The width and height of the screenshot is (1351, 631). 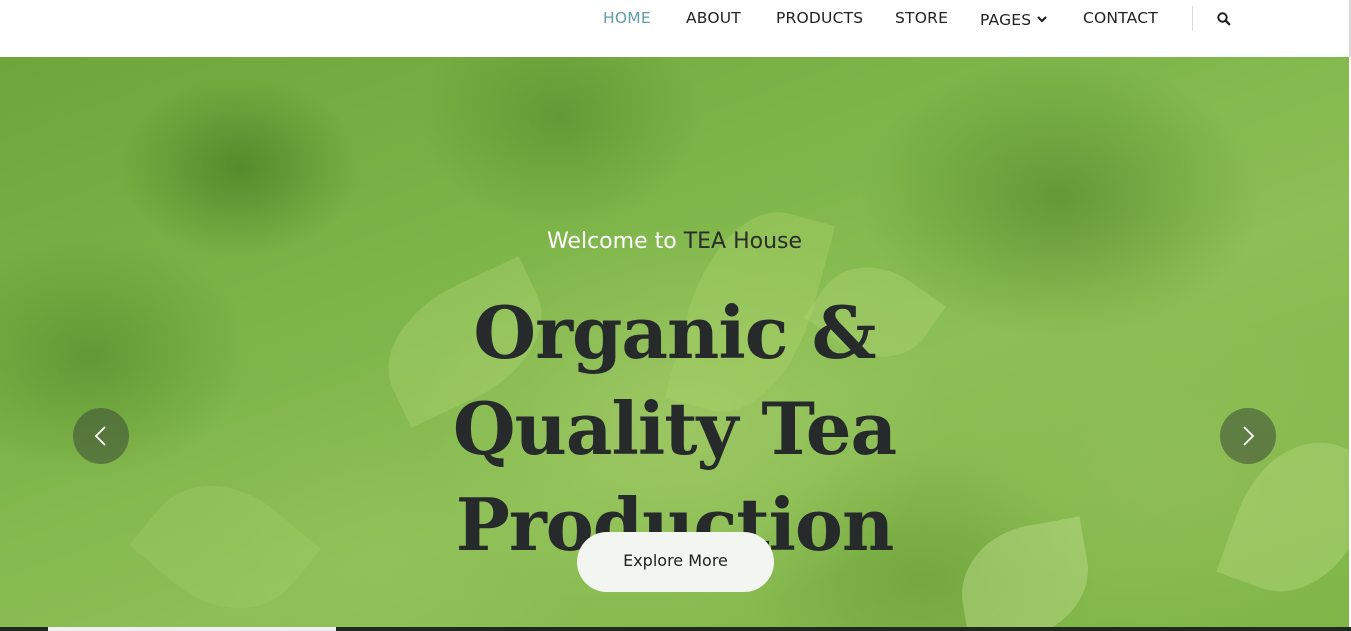 I want to click on headline-line-1: Organic &, so click(x=674, y=332).